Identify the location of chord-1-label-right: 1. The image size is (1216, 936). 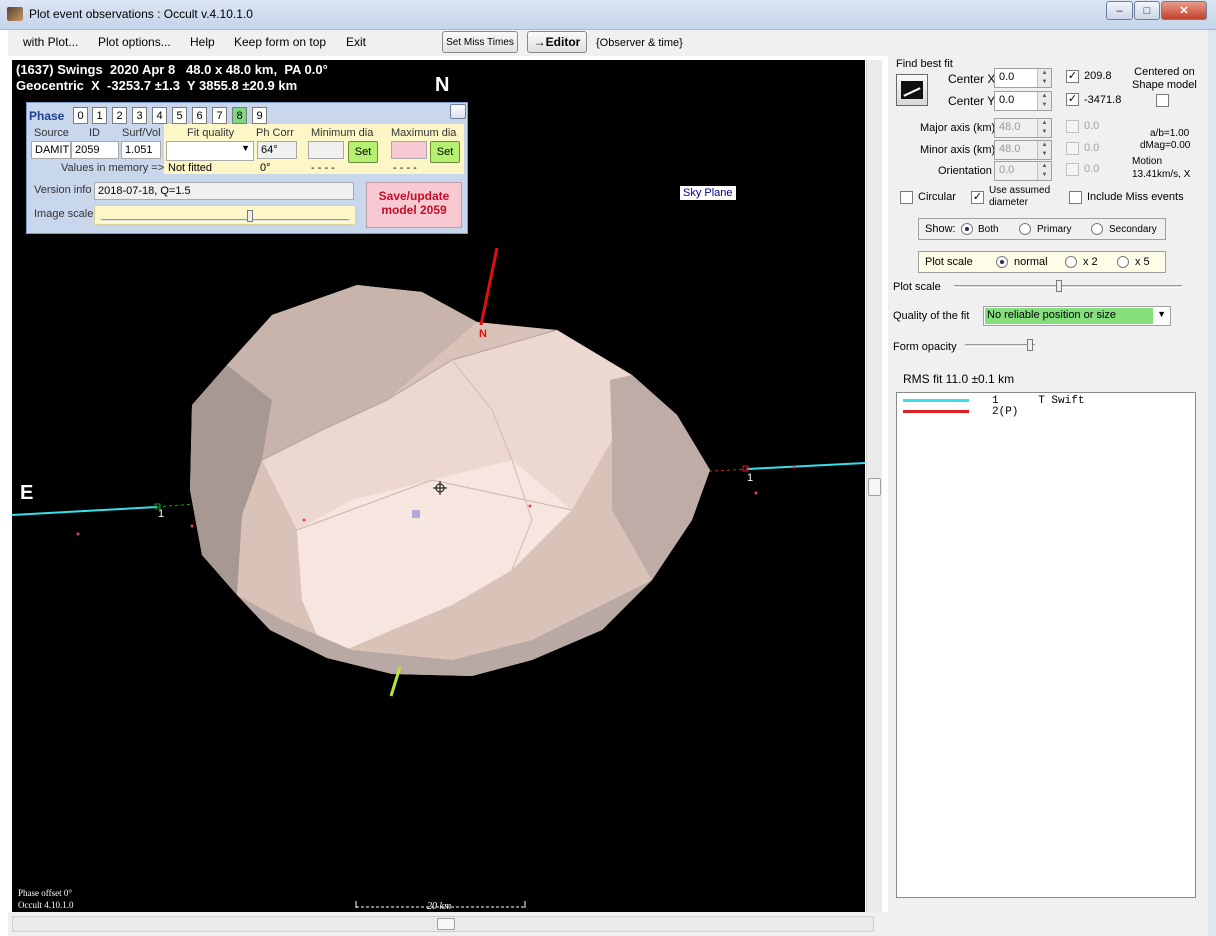
(750, 478).